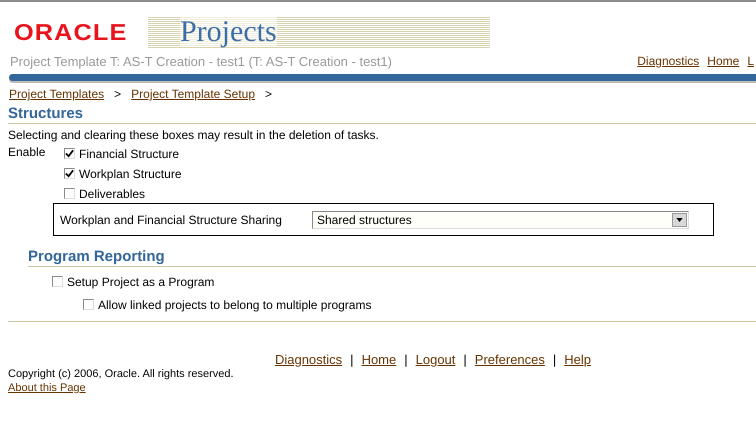 Image resolution: width=756 pixels, height=422 pixels. What do you see at coordinates (379, 359) in the screenshot?
I see `footer-link: Home` at bounding box center [379, 359].